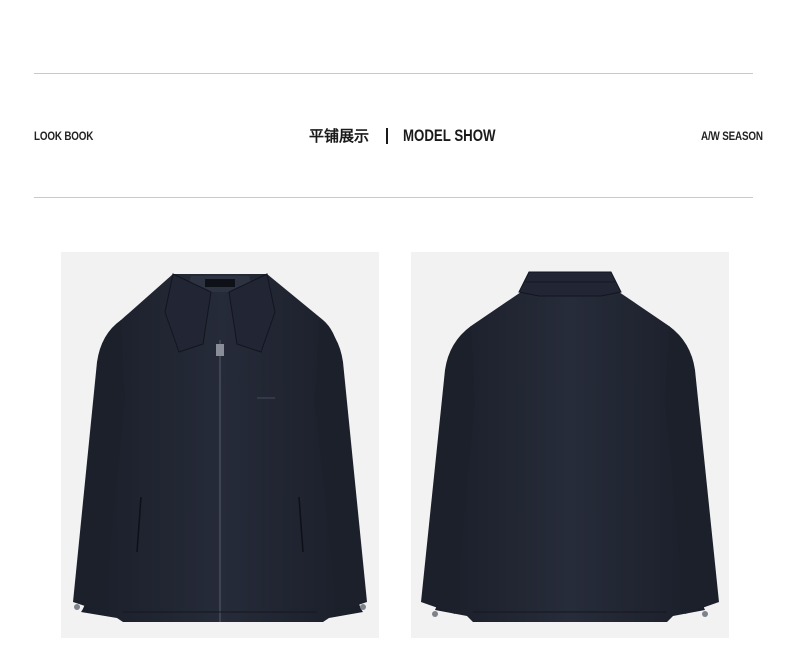 The width and height of the screenshot is (790, 648). I want to click on title-separator, so click(387, 135).